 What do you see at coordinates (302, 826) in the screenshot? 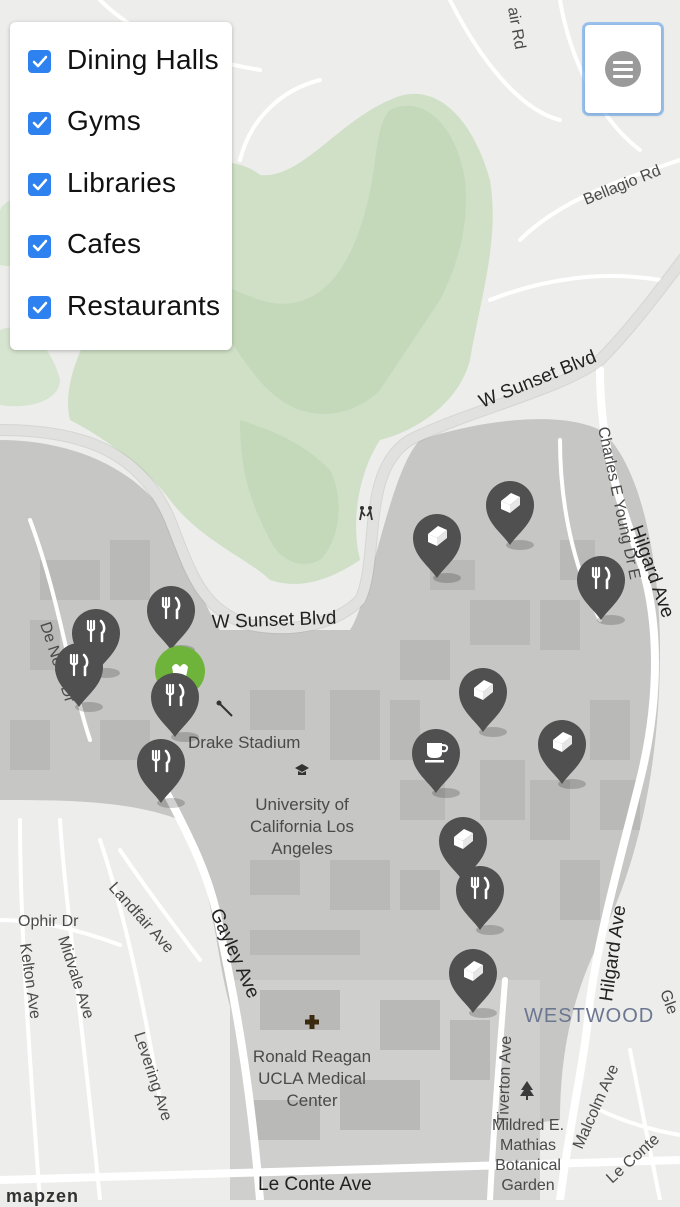
I see `label-ucla-2: California Los` at bounding box center [302, 826].